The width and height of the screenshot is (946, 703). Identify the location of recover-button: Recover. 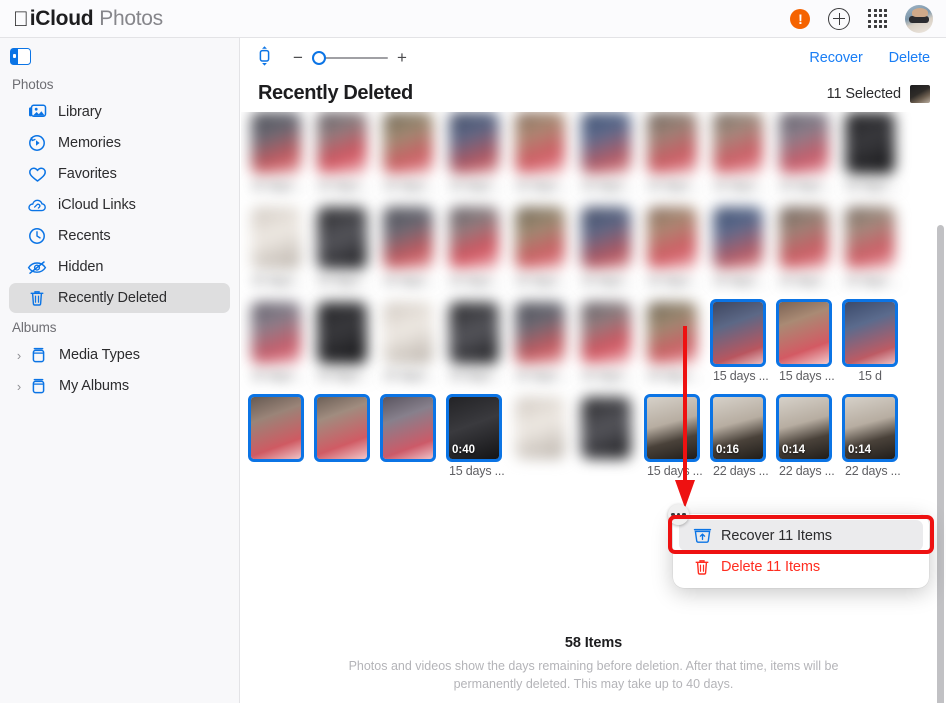
(835, 58).